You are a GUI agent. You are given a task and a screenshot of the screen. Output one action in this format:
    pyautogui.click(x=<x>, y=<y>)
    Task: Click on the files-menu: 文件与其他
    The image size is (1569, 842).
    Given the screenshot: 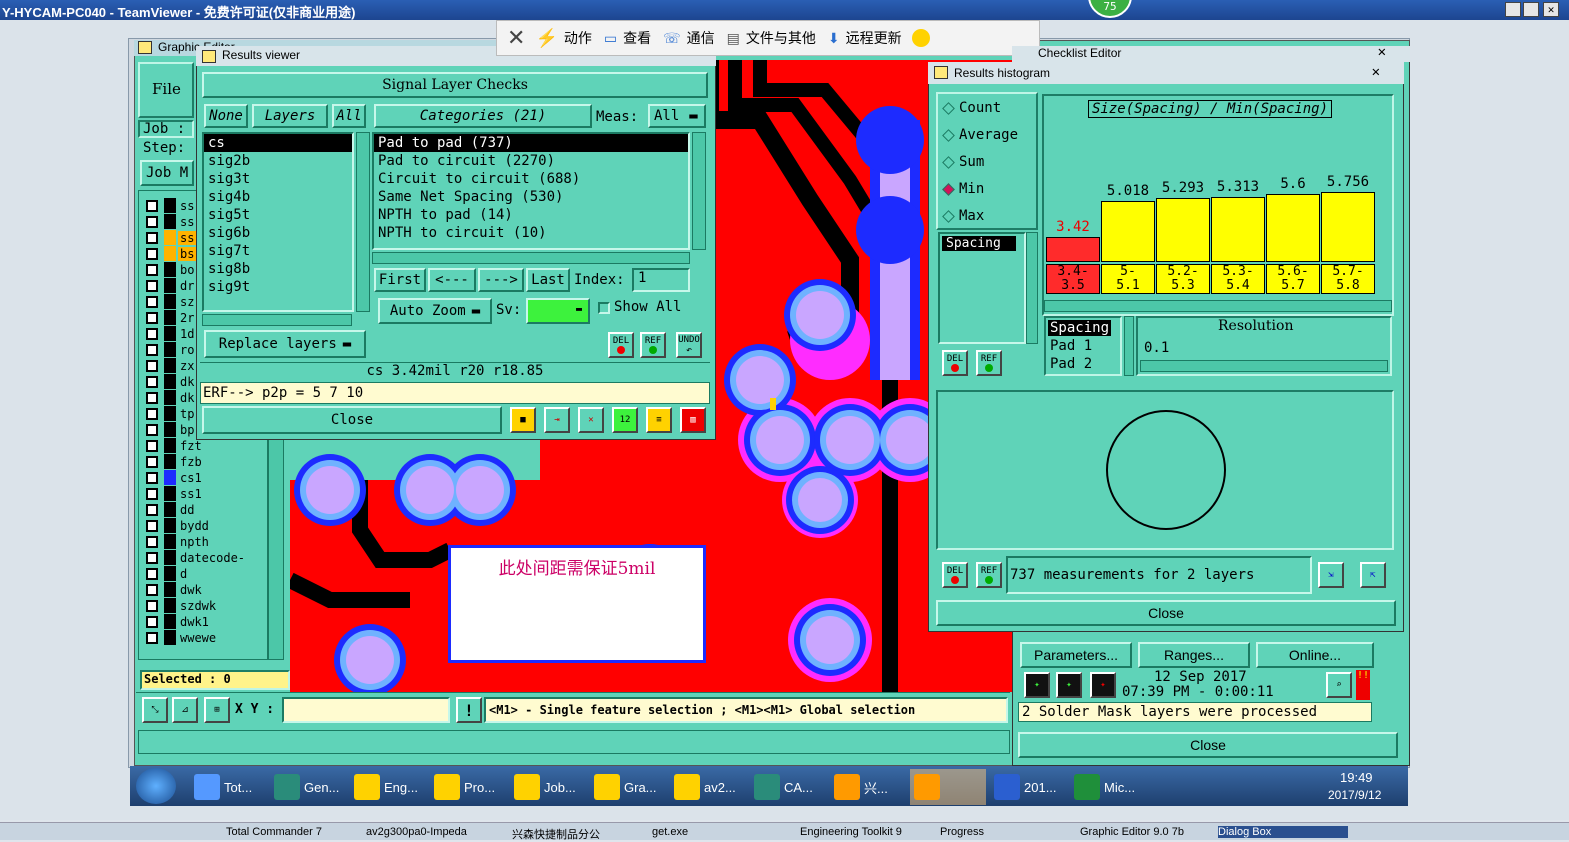 What is the action you would take?
    pyautogui.click(x=781, y=38)
    